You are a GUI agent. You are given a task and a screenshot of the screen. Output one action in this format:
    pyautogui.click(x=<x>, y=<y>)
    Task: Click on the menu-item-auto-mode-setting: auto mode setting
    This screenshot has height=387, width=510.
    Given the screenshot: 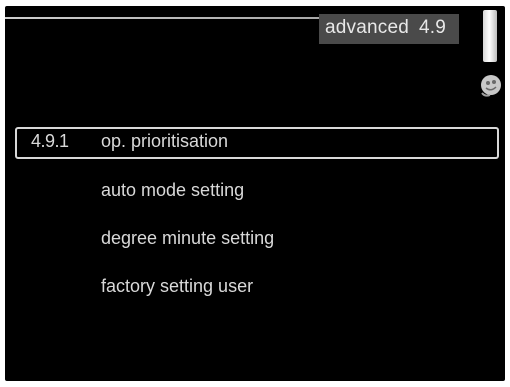 What is the action you would take?
    pyautogui.click(x=257, y=192)
    